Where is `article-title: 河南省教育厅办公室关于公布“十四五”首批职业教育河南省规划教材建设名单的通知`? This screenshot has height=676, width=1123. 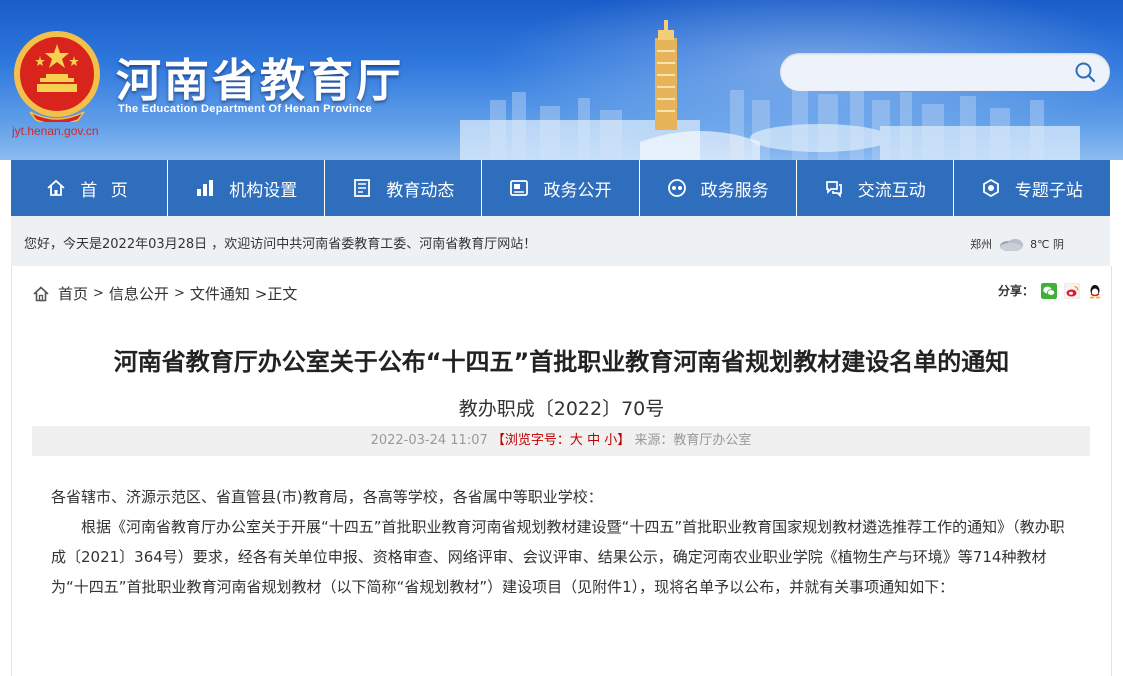
article-title: 河南省教育厅办公室关于公布“十四五”首批职业教育河南省规划教材建设名单的通知 is located at coordinates (561, 362).